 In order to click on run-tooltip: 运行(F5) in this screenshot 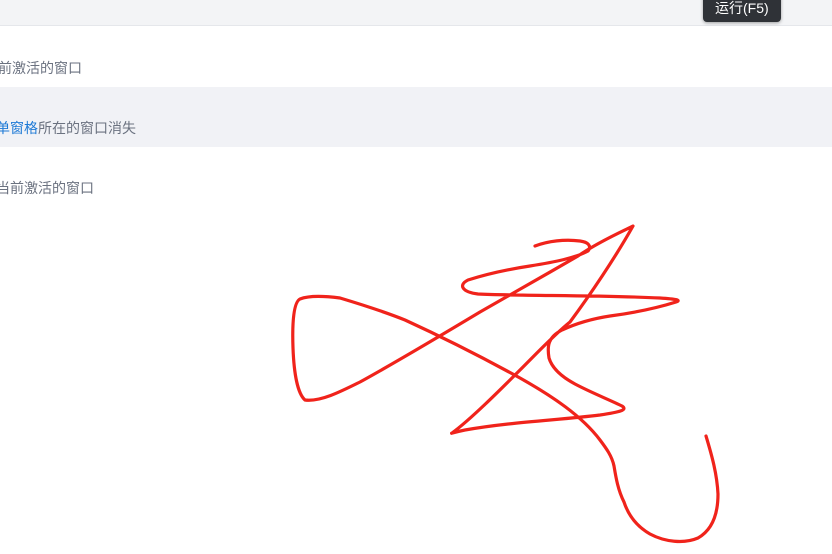, I will do `click(742, 11)`.